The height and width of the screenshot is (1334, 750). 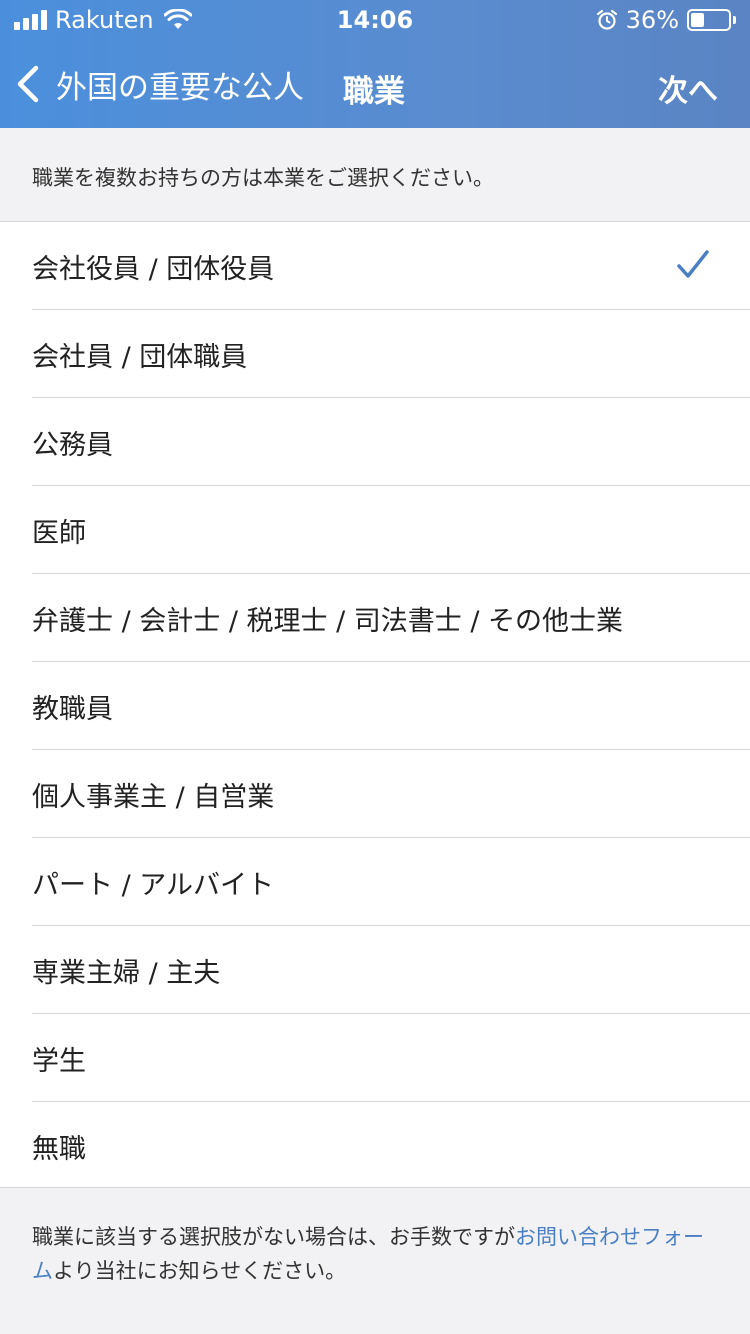 I want to click on occupation-item: 会社役員 / 団体役員, so click(x=375, y=266).